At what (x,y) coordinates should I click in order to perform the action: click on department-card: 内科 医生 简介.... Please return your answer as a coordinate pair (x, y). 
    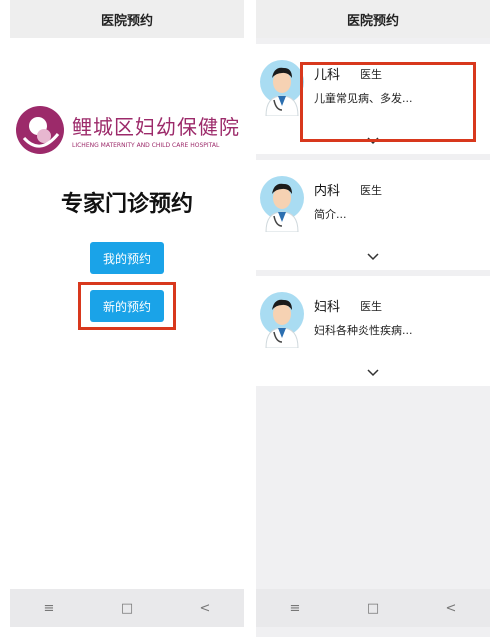
    Looking at the image, I should click on (373, 215).